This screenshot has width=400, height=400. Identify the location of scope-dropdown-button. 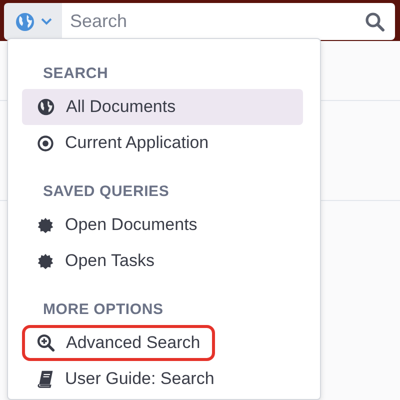
(33, 21).